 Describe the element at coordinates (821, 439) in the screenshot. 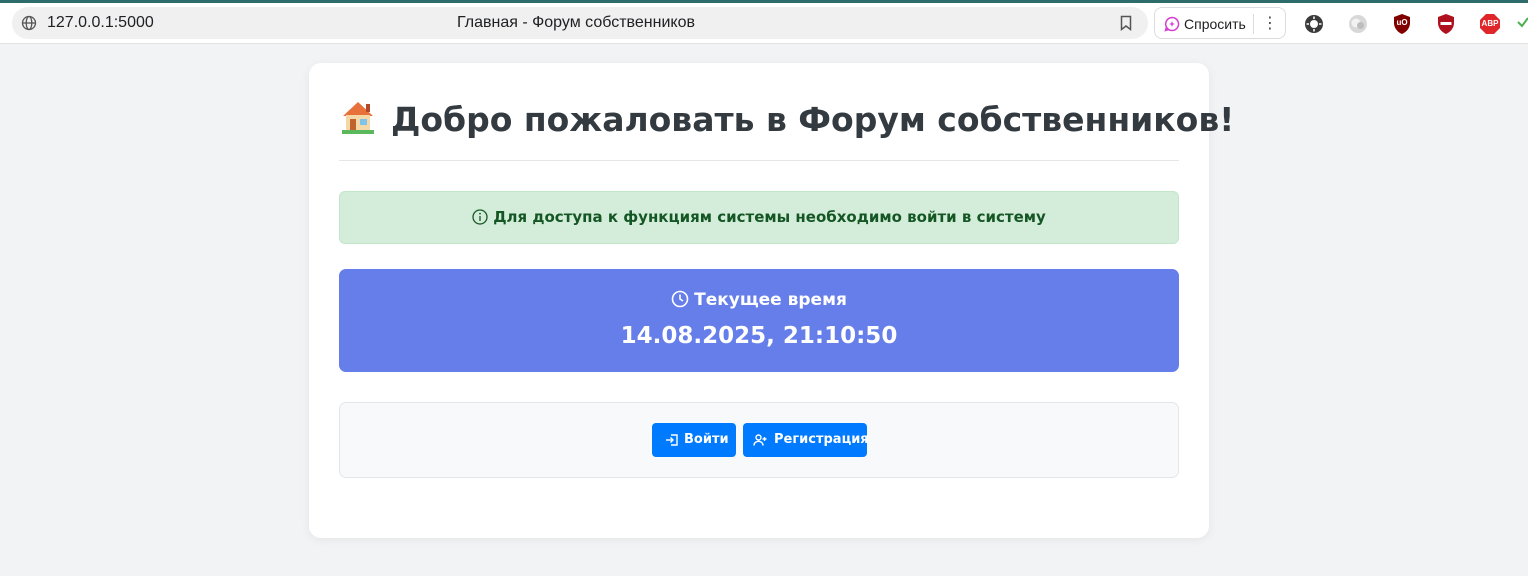

I see `register-label: Регистрация` at that location.